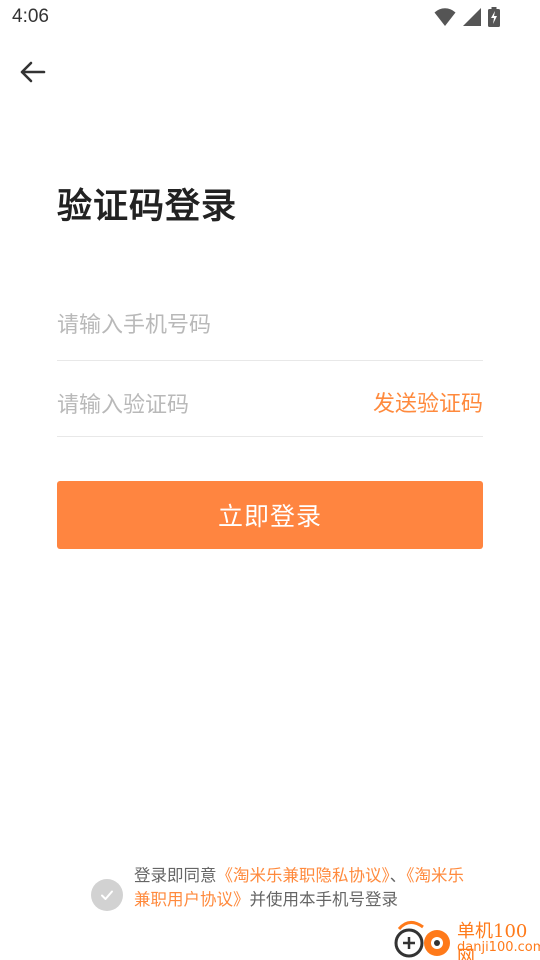  What do you see at coordinates (197, 325) in the screenshot?
I see `phone-input` at bounding box center [197, 325].